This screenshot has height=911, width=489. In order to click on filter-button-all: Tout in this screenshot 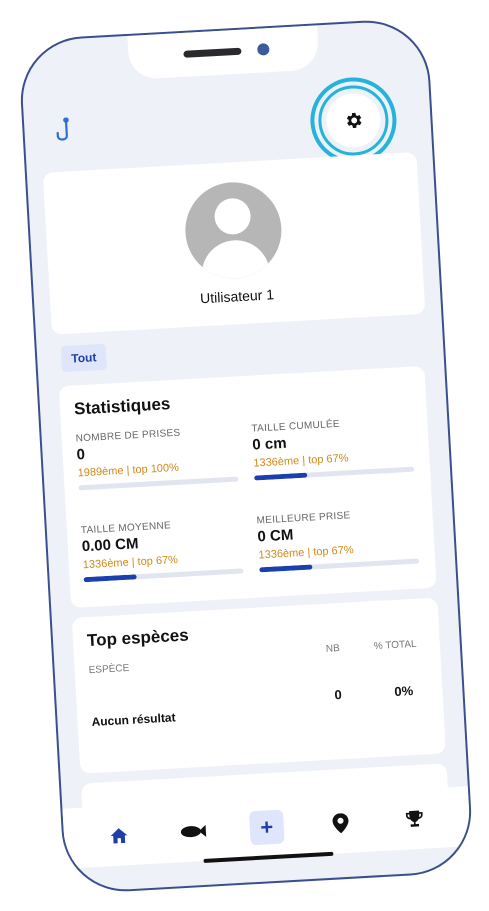, I will do `click(84, 358)`.